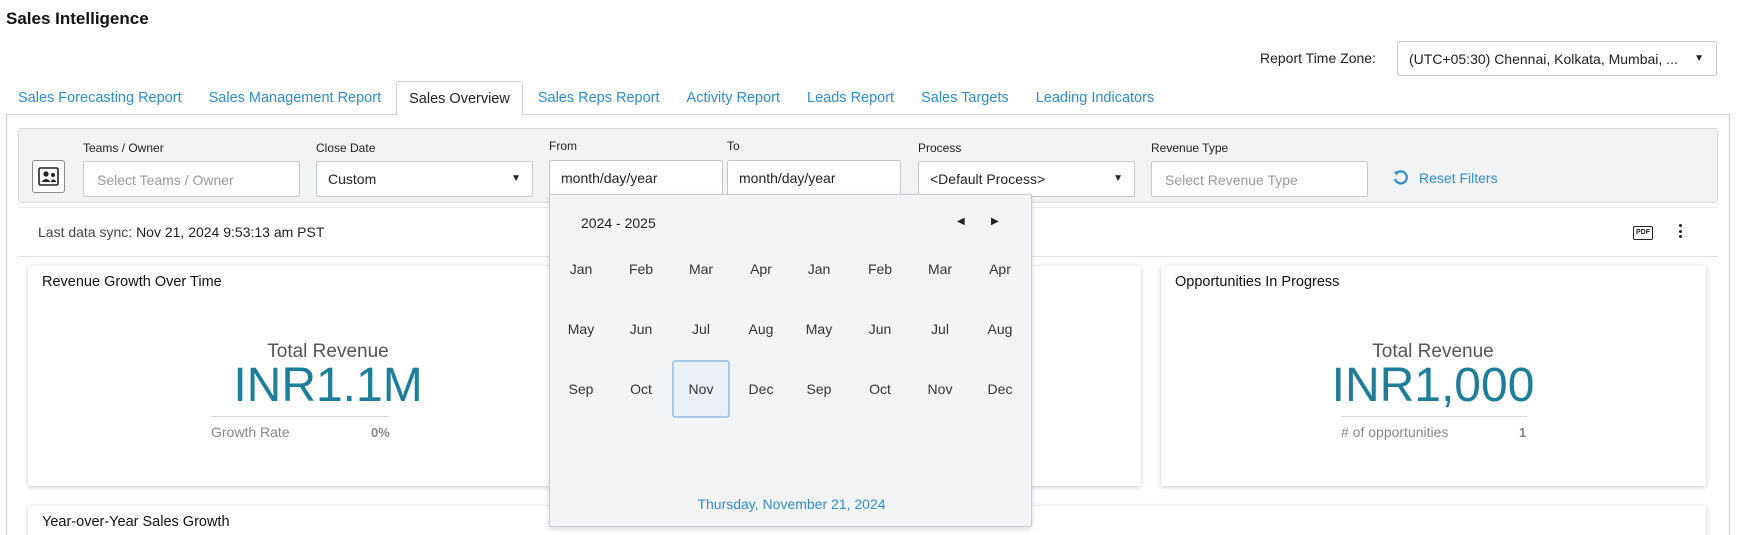  Describe the element at coordinates (940, 148) in the screenshot. I see `process-label: Process` at that location.